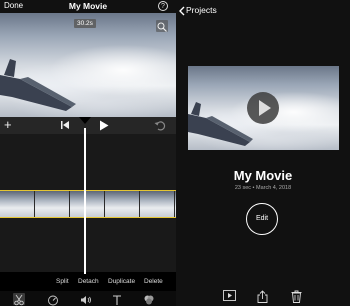 The image size is (350, 306). What do you see at coordinates (8, 125) in the screenshot?
I see `add-media-icon: +` at bounding box center [8, 125].